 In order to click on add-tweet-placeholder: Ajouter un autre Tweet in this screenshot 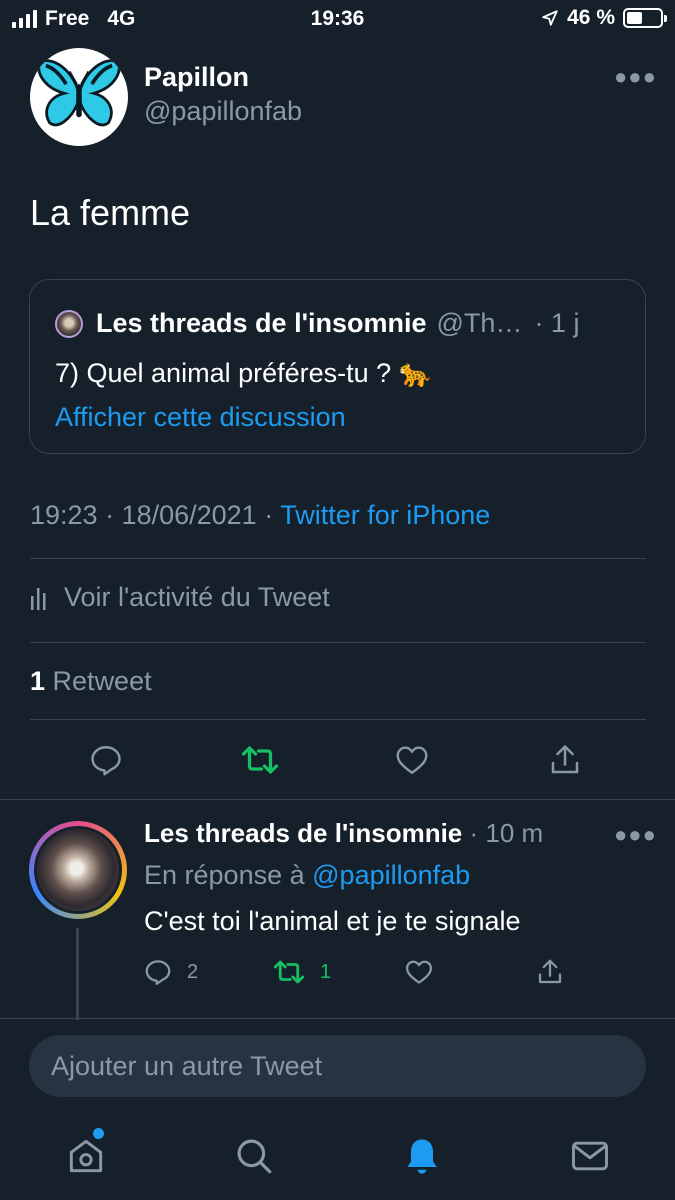, I will do `click(187, 1065)`.